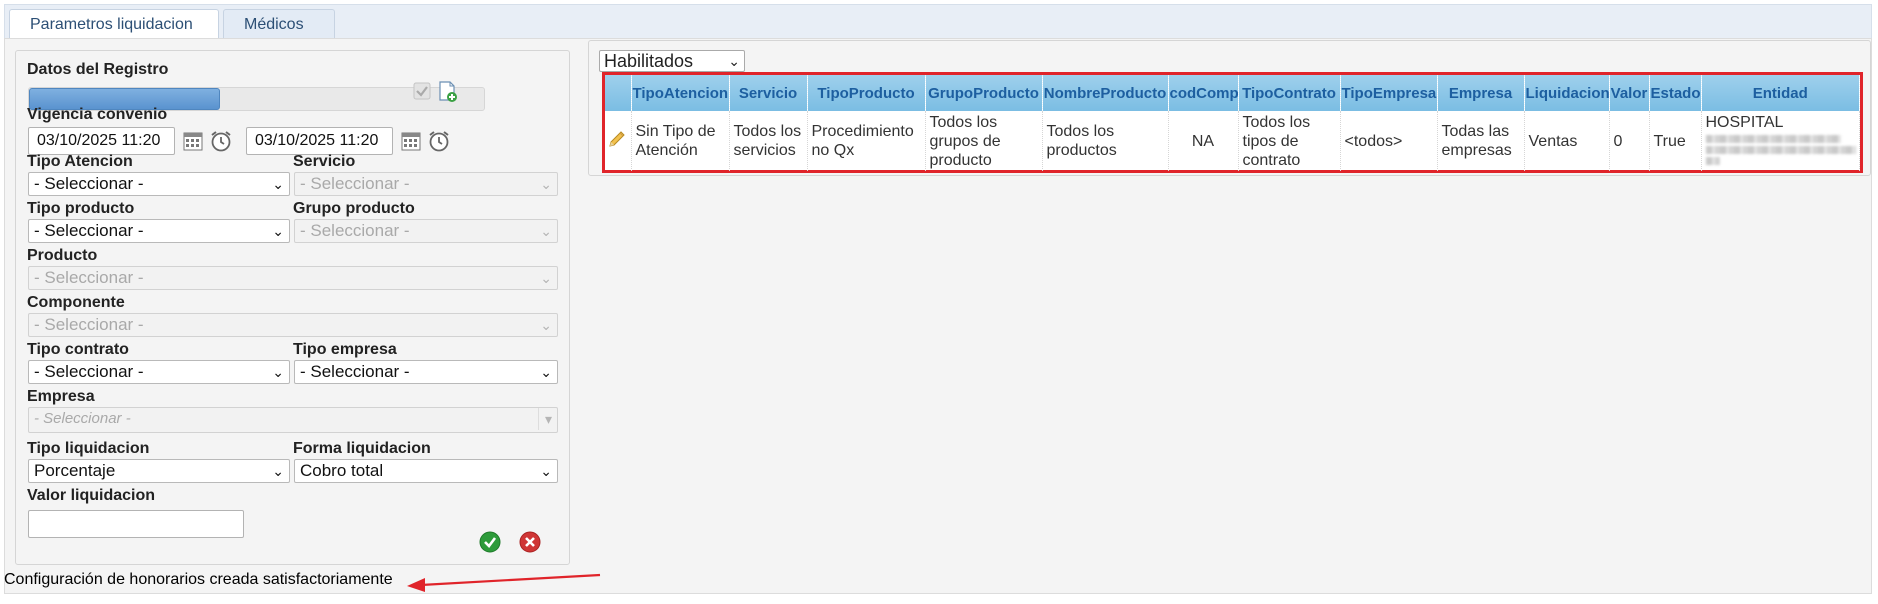 Image resolution: width=1878 pixels, height=604 pixels. What do you see at coordinates (1481, 93) in the screenshot?
I see `col-header-empresa: Empresa` at bounding box center [1481, 93].